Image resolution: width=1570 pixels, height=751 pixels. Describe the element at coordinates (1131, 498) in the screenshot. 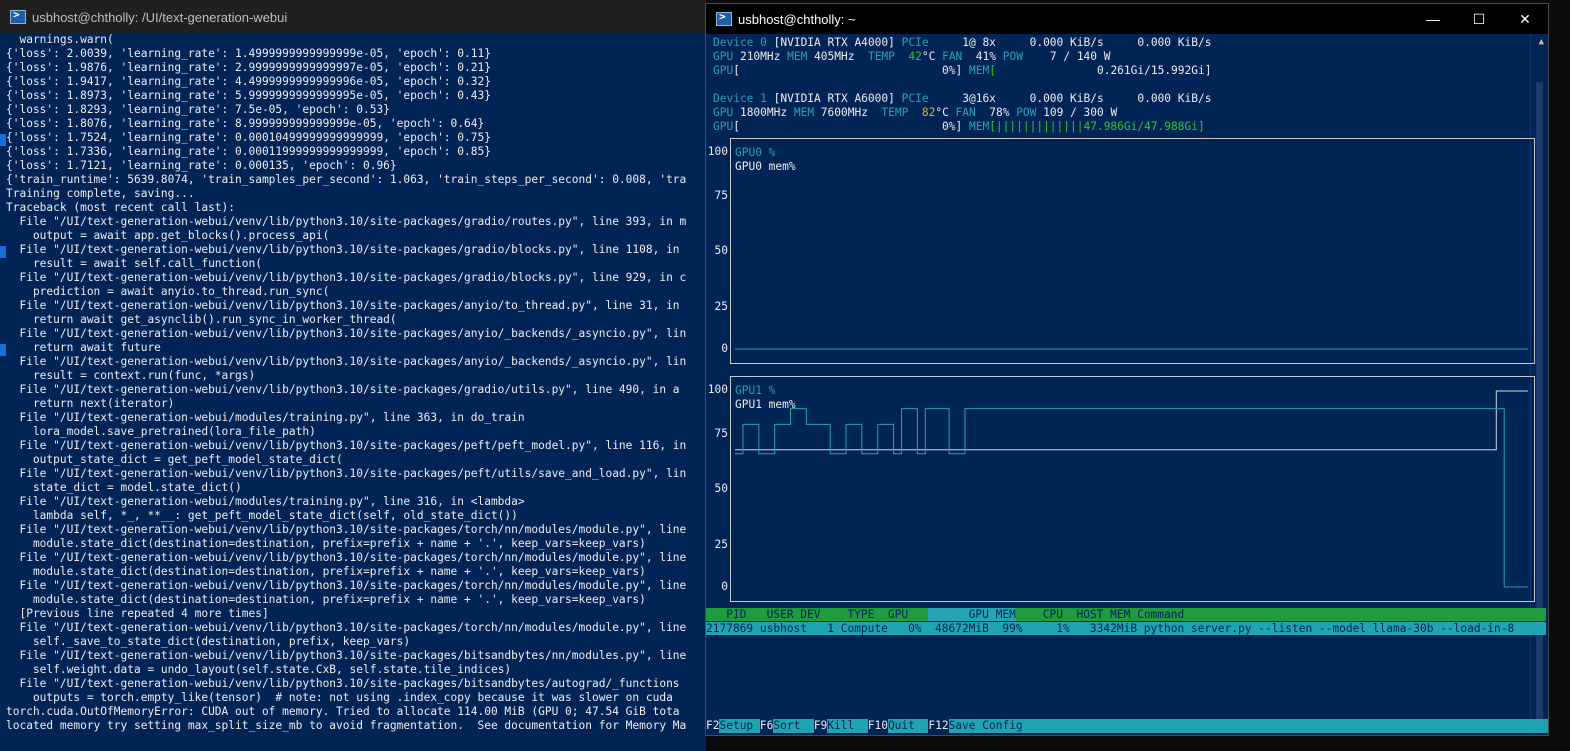

I see `gpu-util-series` at that location.